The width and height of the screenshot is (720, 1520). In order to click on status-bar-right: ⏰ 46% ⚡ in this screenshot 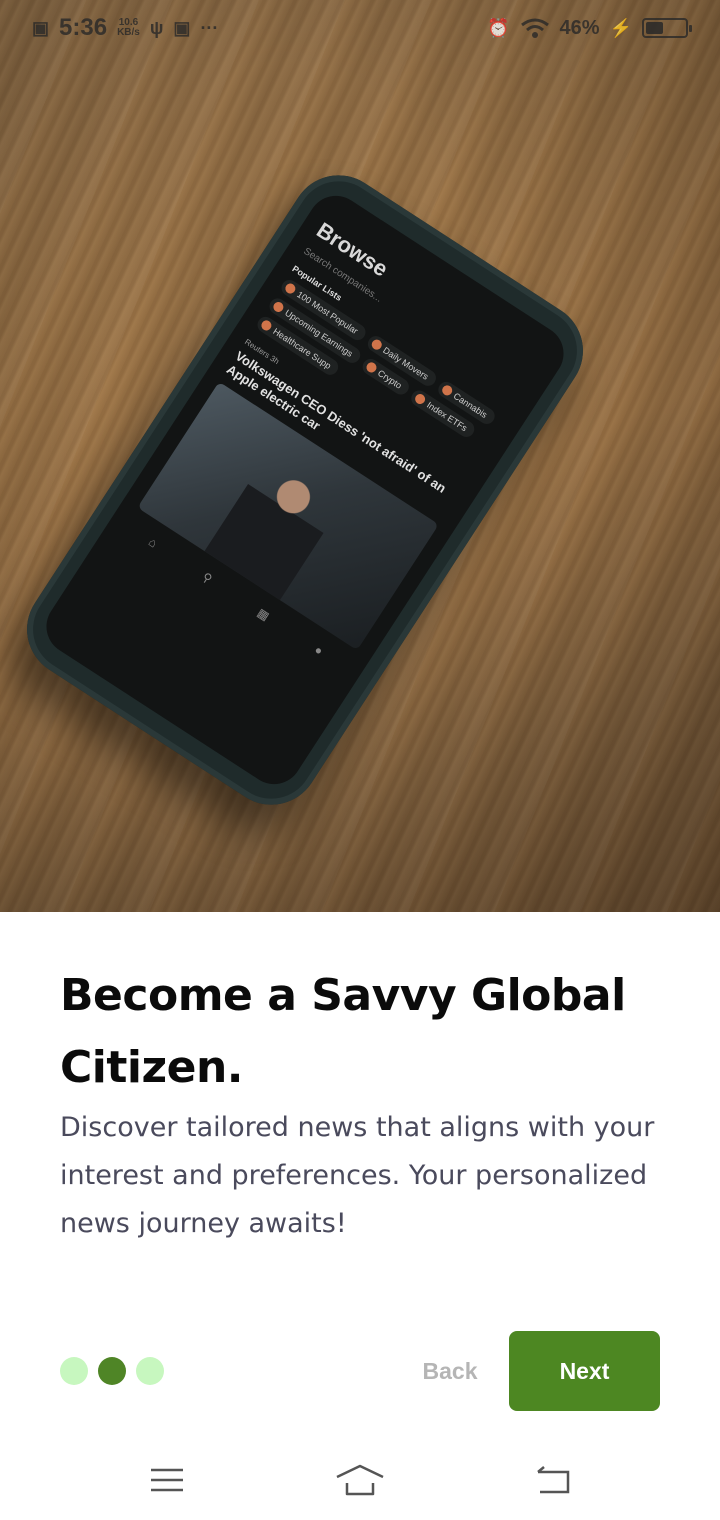, I will do `click(589, 28)`.